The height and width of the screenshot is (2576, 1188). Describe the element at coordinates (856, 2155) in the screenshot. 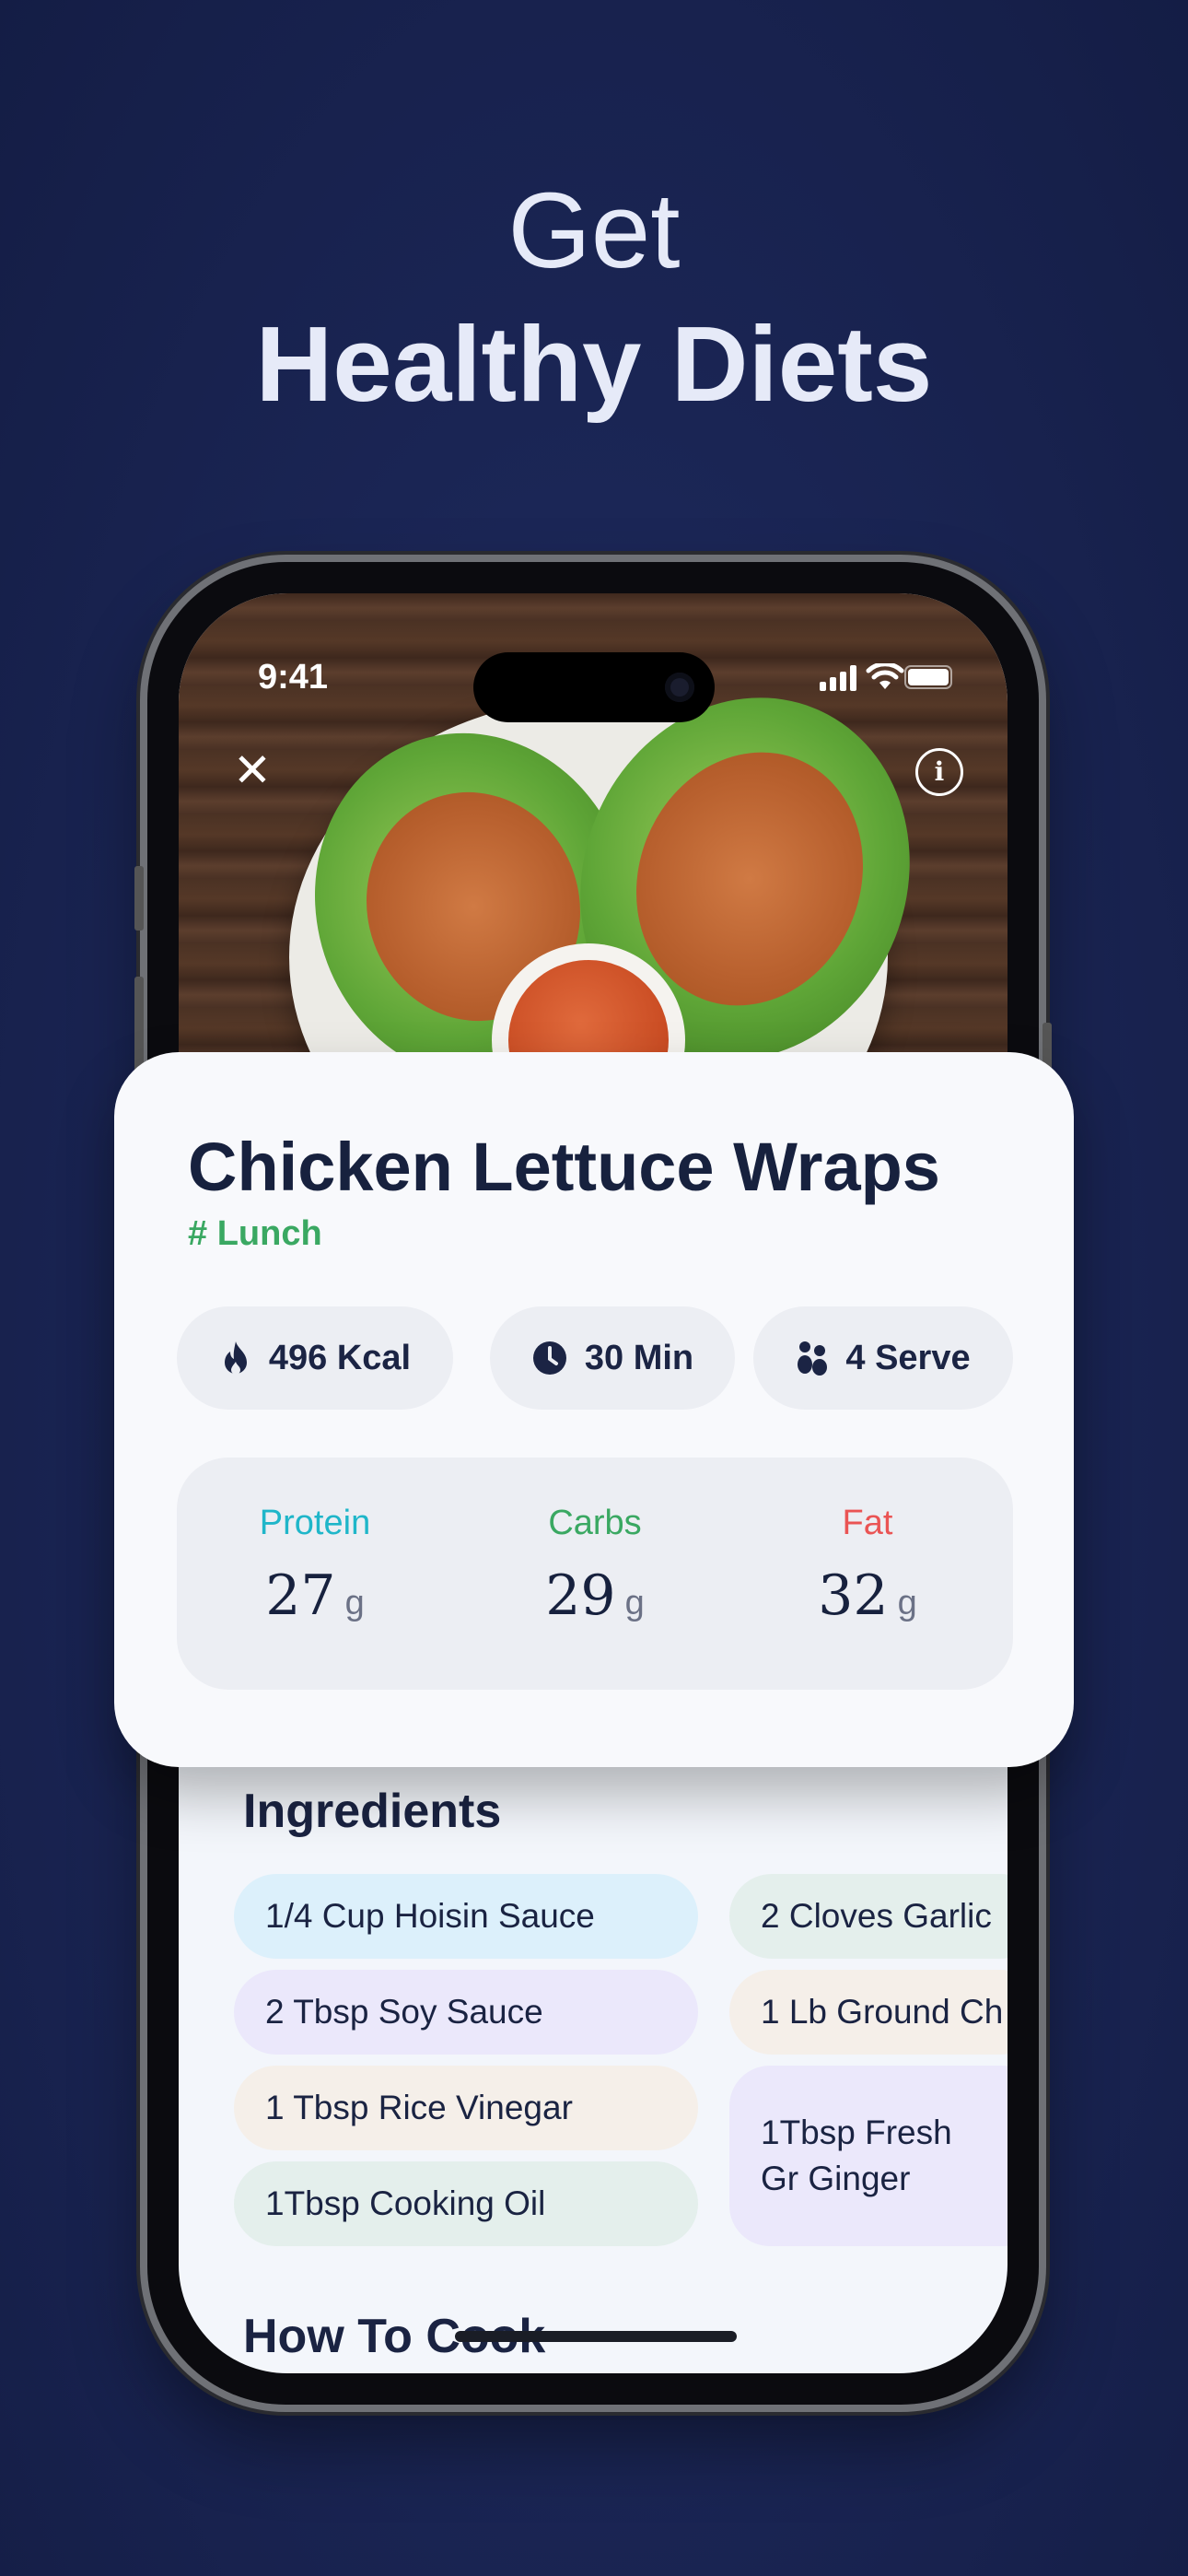

I see `ingredient-label: 1Tbsp Fresh Gr Ginger` at that location.